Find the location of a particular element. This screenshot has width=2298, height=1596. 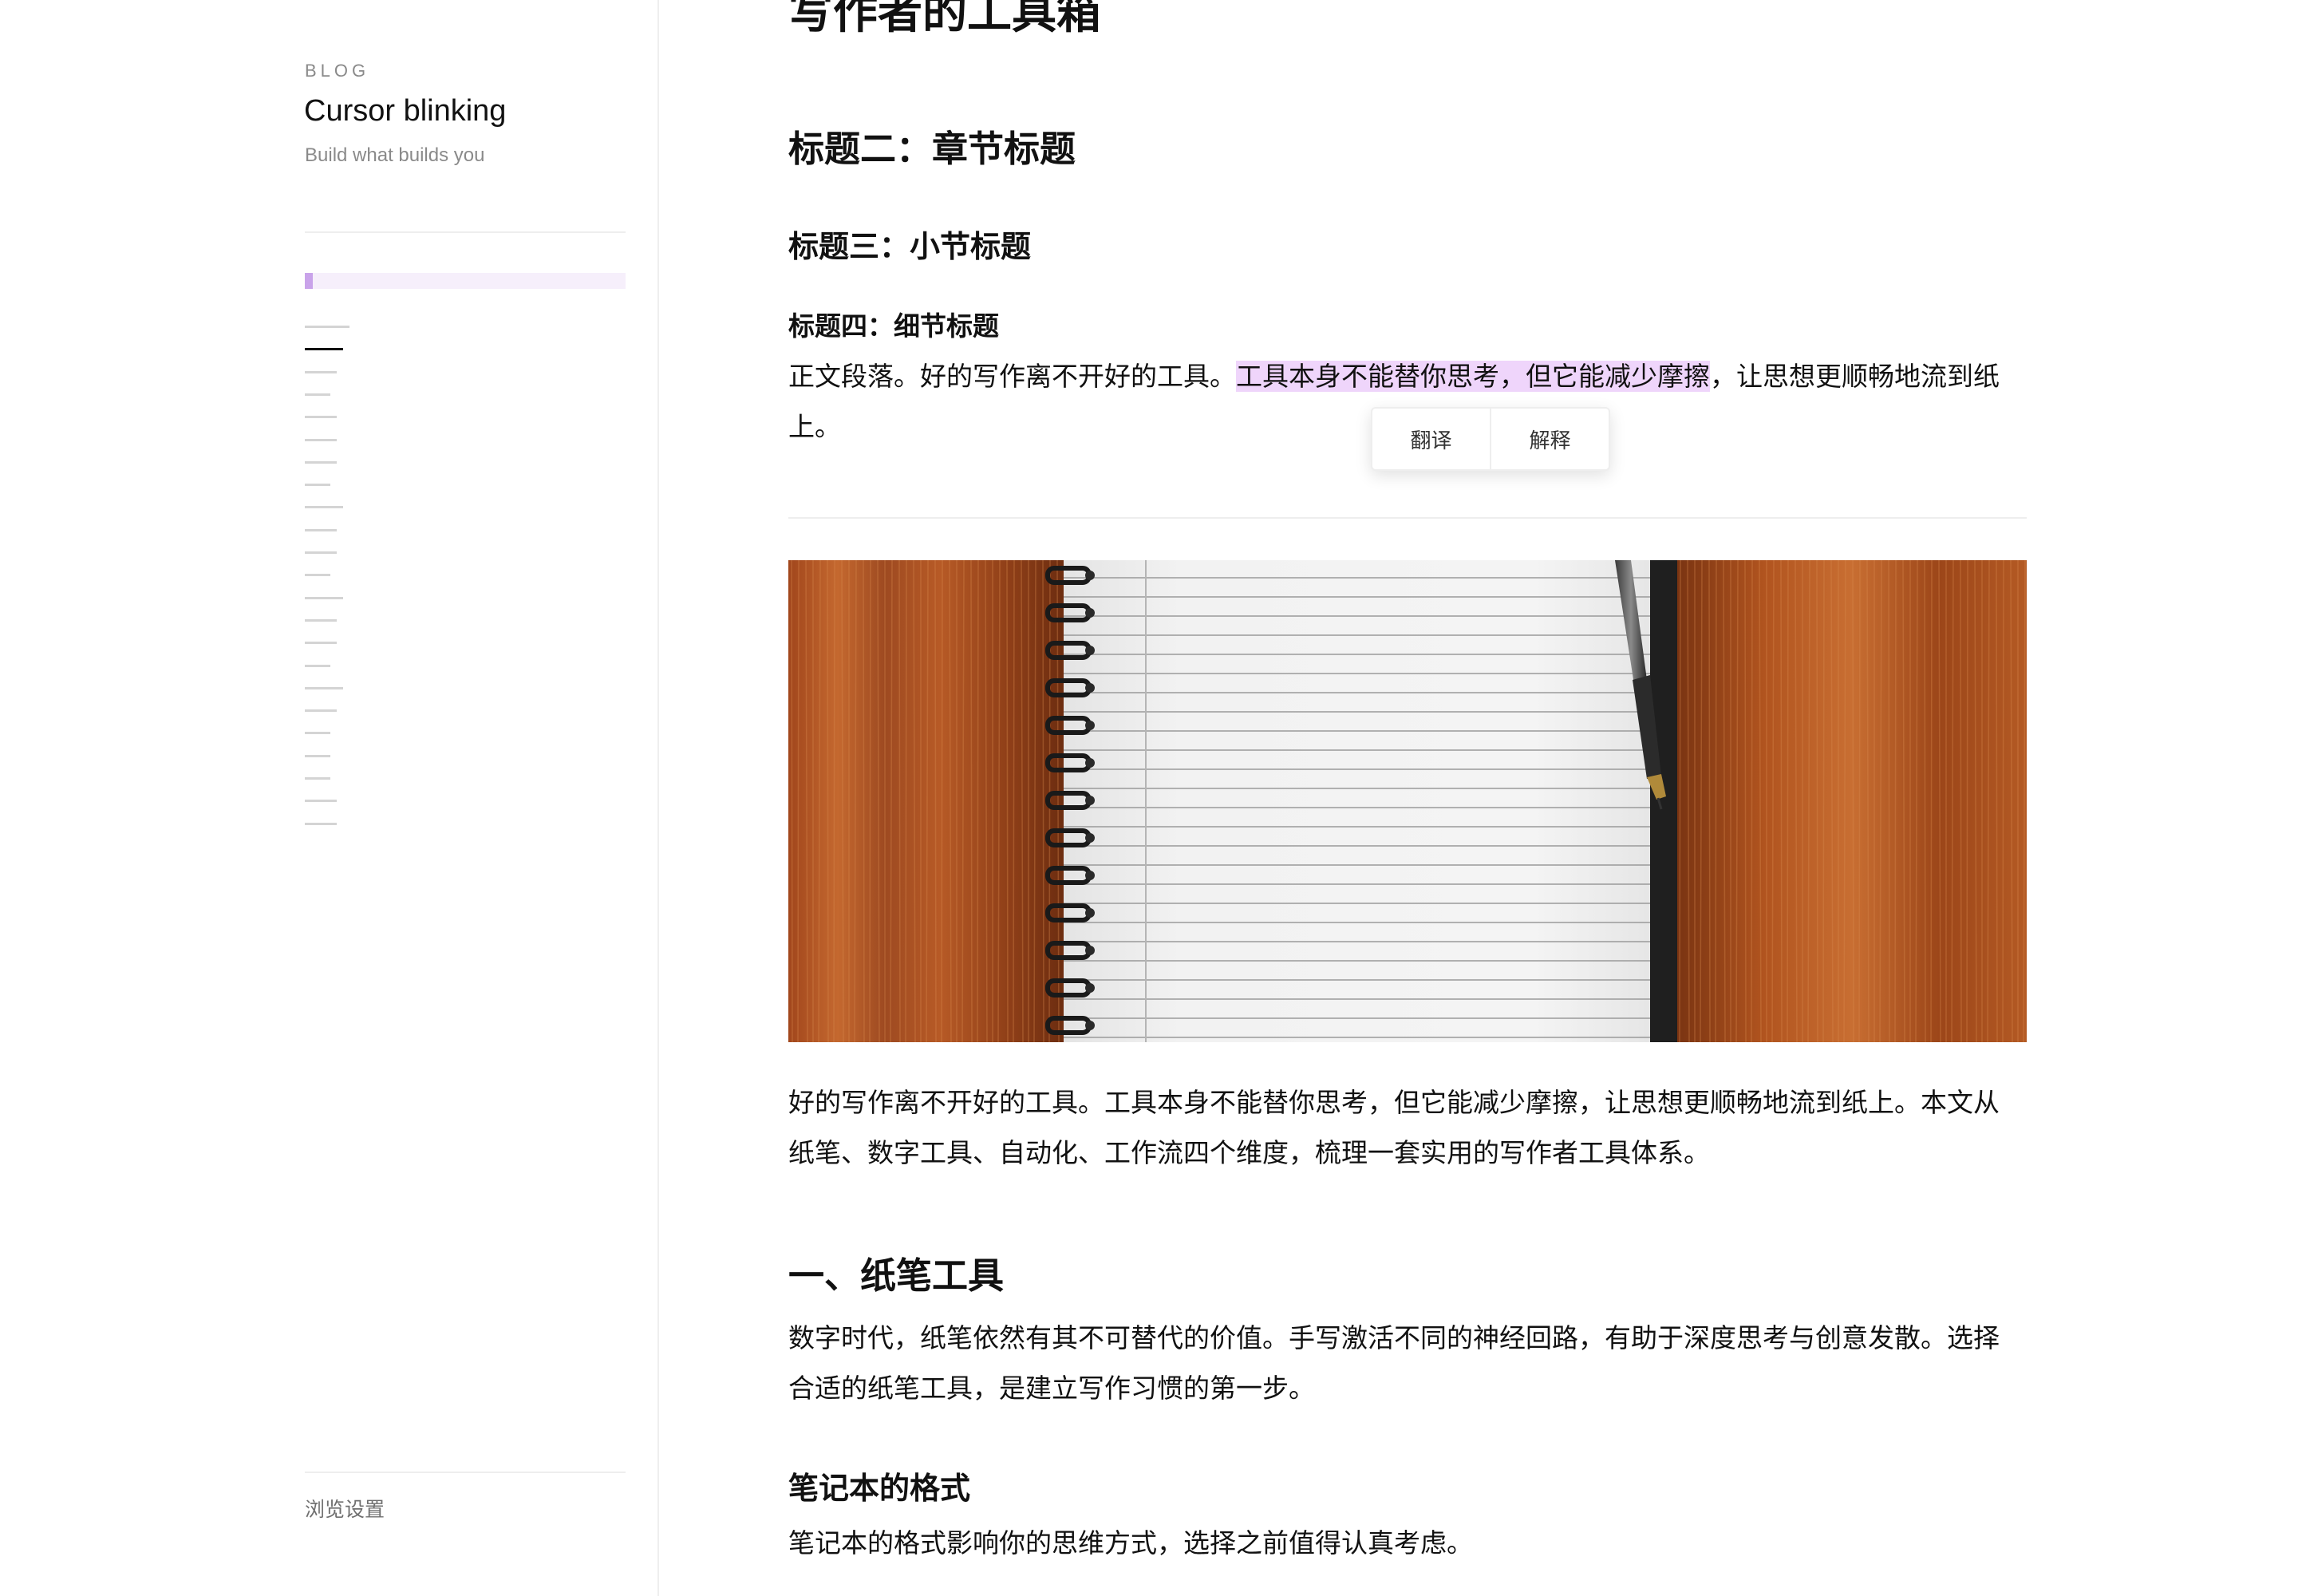

selected-text-highlight: 工具本身不能替你思考，但它能减少摩擦 is located at coordinates (1473, 376).